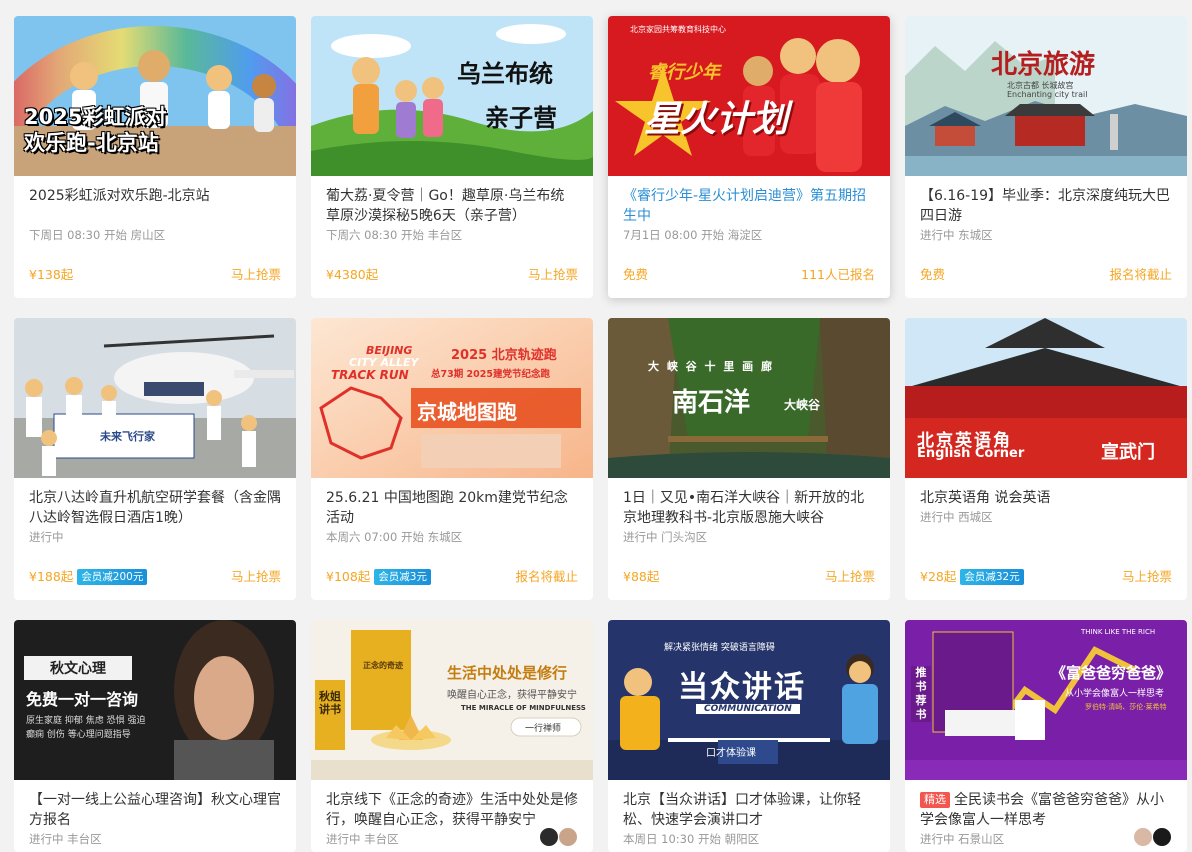 This screenshot has height=852, width=1192. I want to click on image-text: 未来飞行家, so click(127, 436).